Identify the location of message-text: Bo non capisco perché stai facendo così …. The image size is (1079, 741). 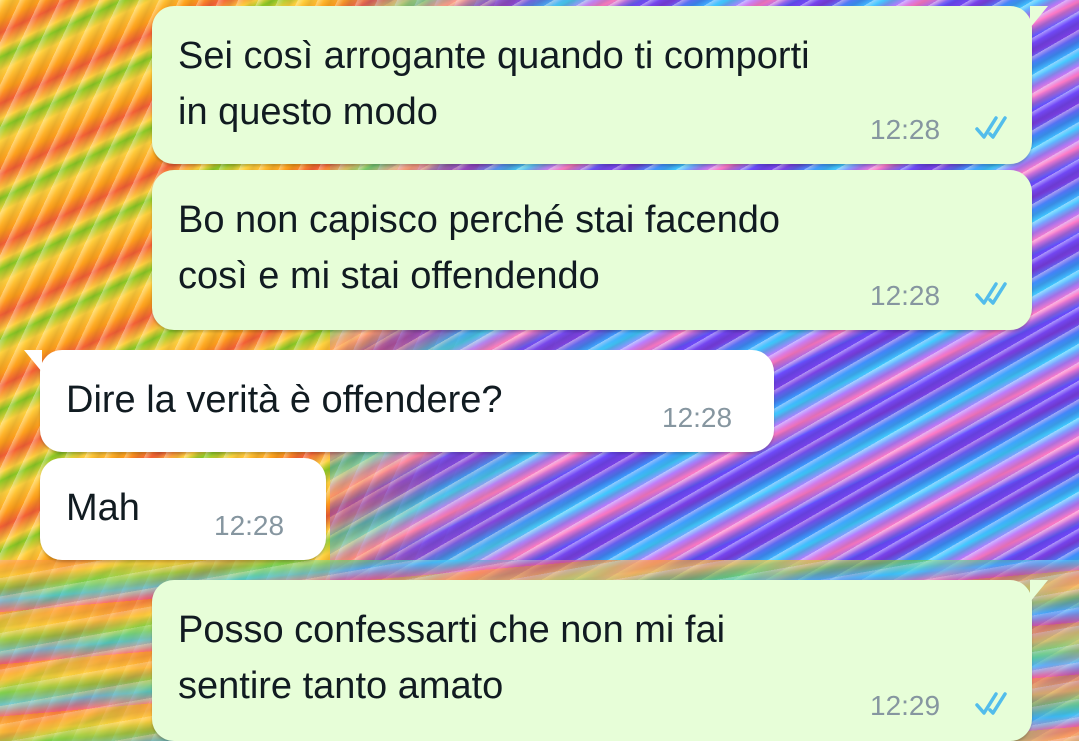
(479, 248).